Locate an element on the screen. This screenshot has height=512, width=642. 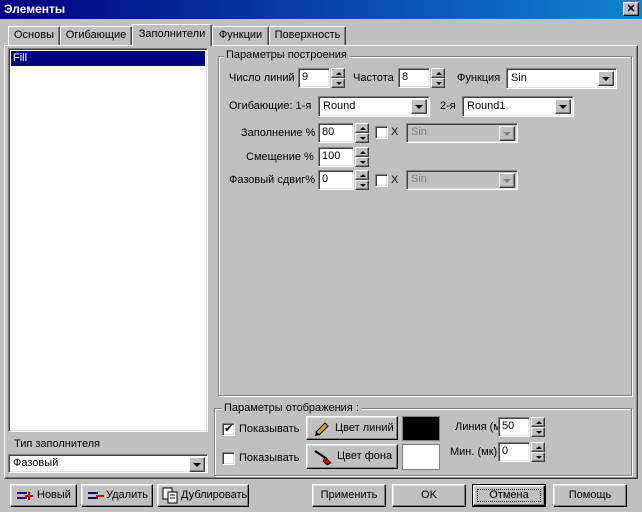
ok-label: OK is located at coordinates (429, 495).